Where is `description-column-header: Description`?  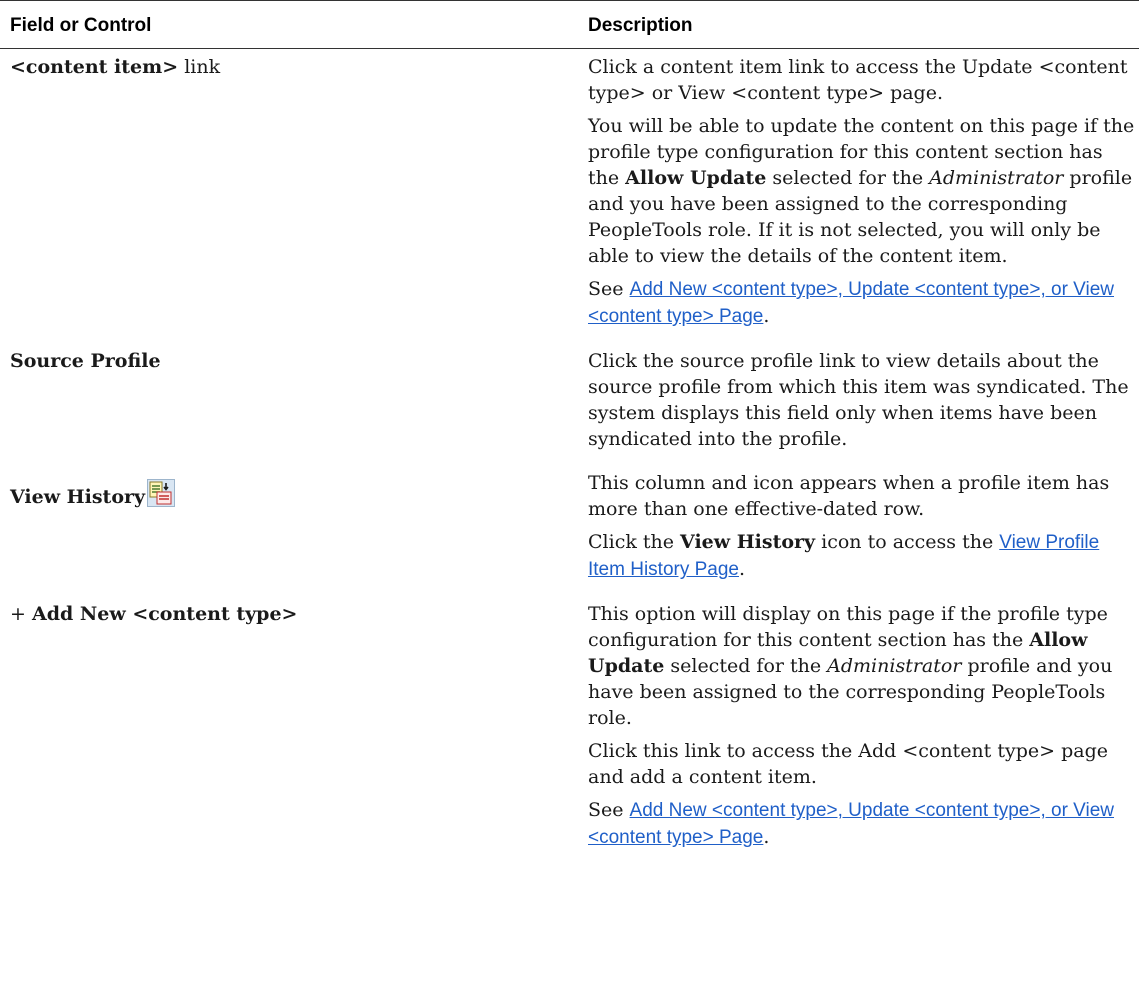
description-column-header: Description is located at coordinates (858, 24).